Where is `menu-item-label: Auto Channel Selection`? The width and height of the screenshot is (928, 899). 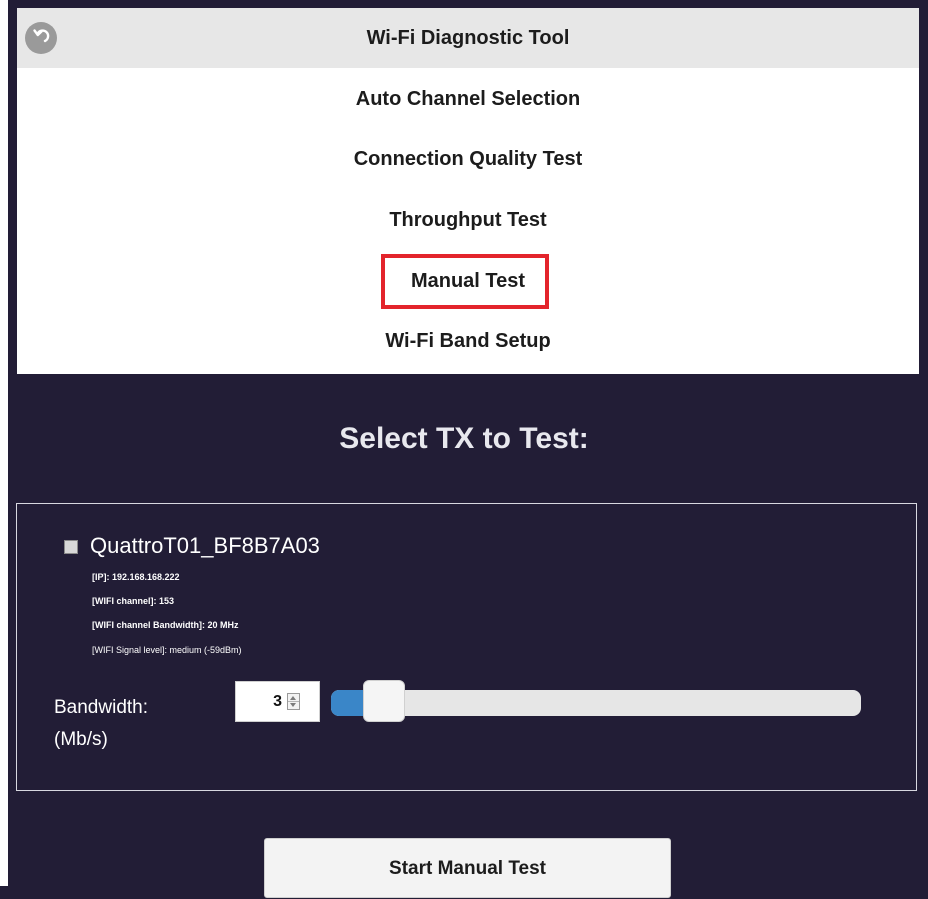 menu-item-label: Auto Channel Selection is located at coordinates (468, 99).